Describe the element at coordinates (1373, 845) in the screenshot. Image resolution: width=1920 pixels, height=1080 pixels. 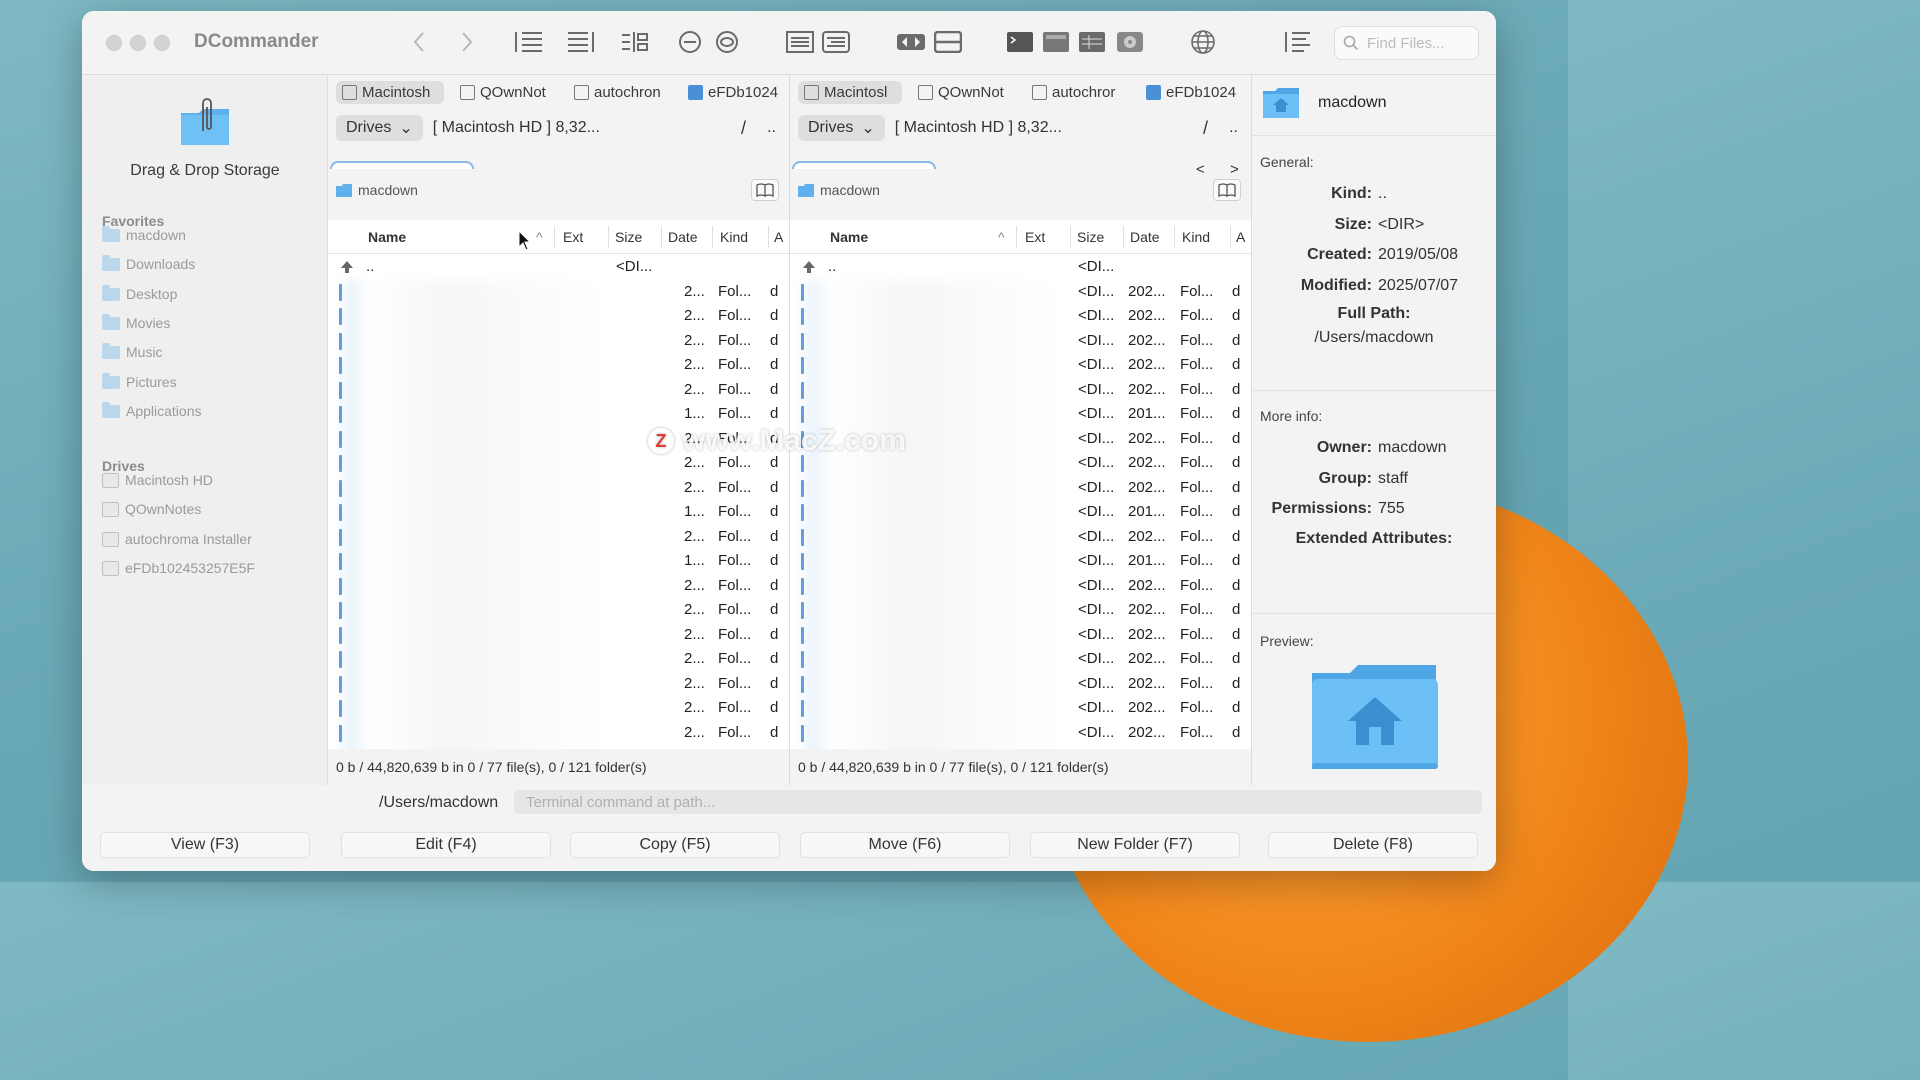
I see `delete-button: Delete (F8)` at that location.